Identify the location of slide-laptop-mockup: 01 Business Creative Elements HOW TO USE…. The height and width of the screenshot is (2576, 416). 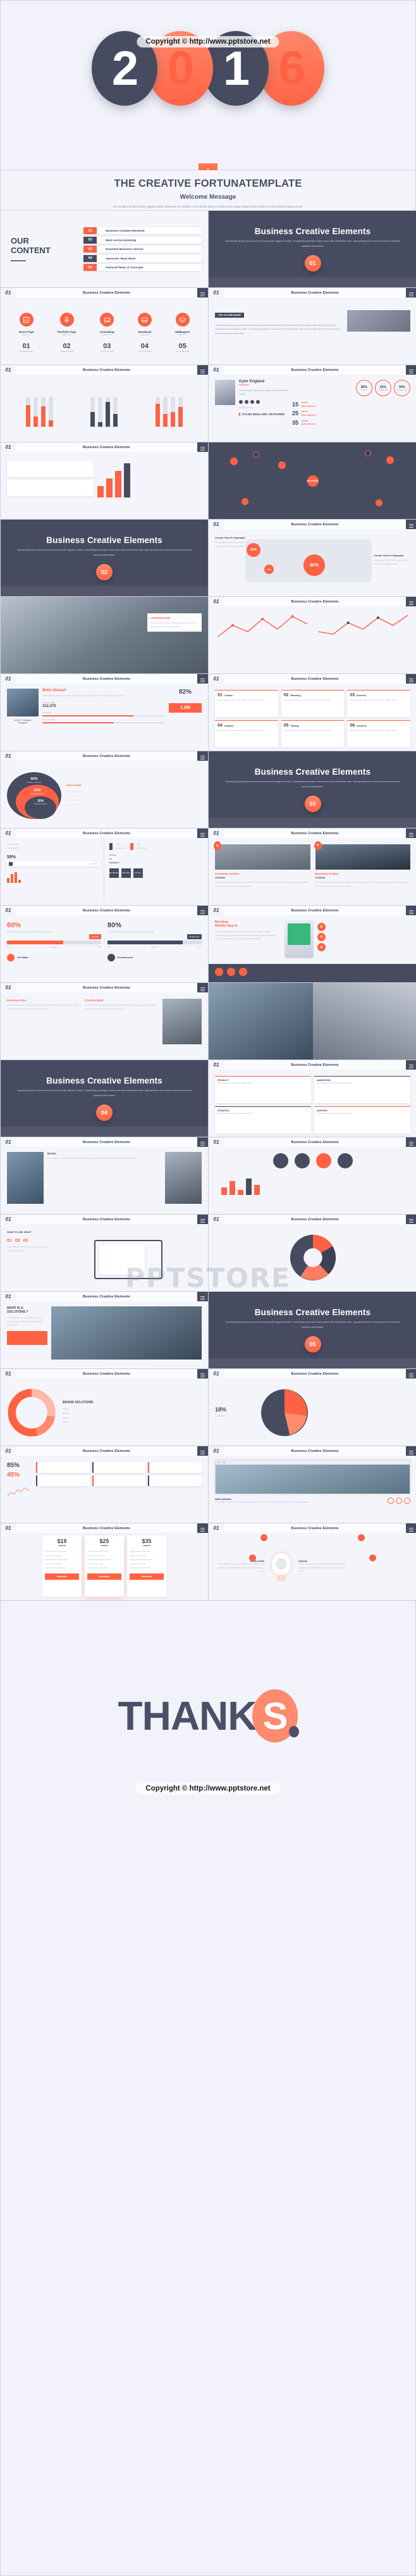
(105, 1253).